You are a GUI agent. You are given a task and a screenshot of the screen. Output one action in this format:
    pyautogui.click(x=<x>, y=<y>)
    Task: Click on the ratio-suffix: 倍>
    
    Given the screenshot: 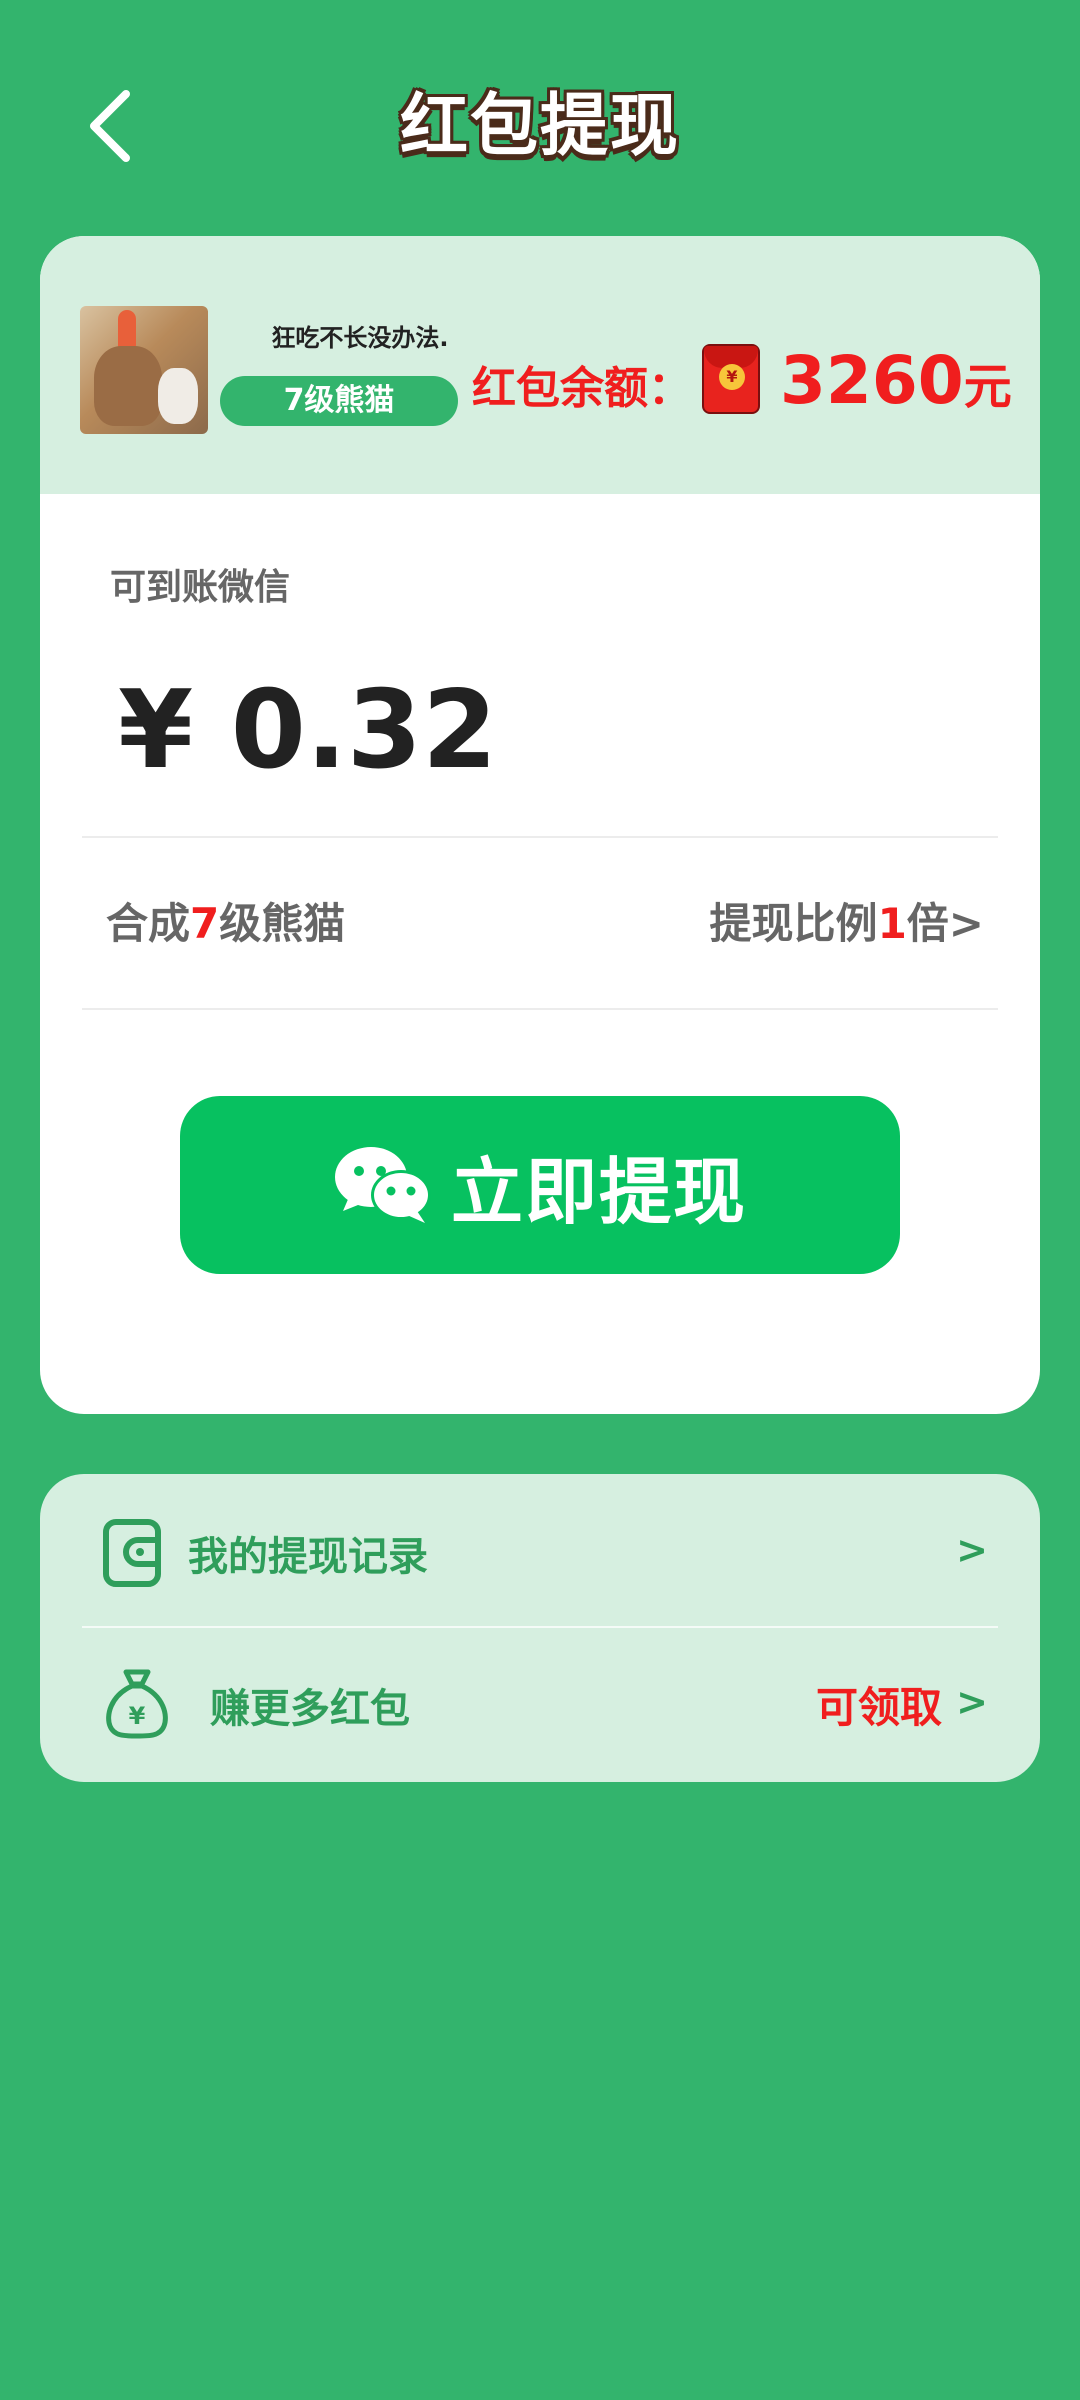 What is the action you would take?
    pyautogui.click(x=945, y=923)
    